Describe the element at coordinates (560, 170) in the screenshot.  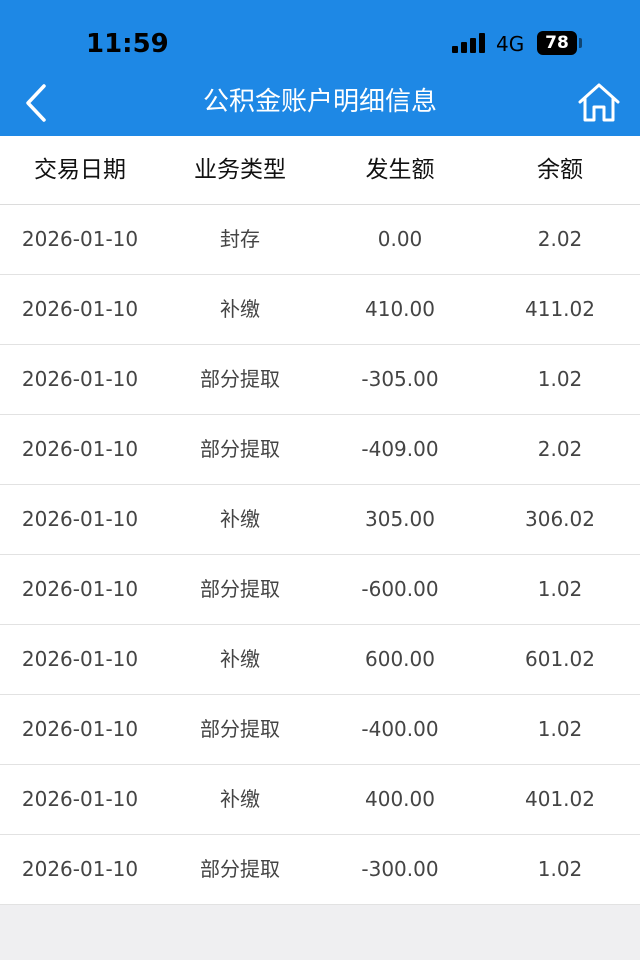
I see `column-header-balance: 余额` at that location.